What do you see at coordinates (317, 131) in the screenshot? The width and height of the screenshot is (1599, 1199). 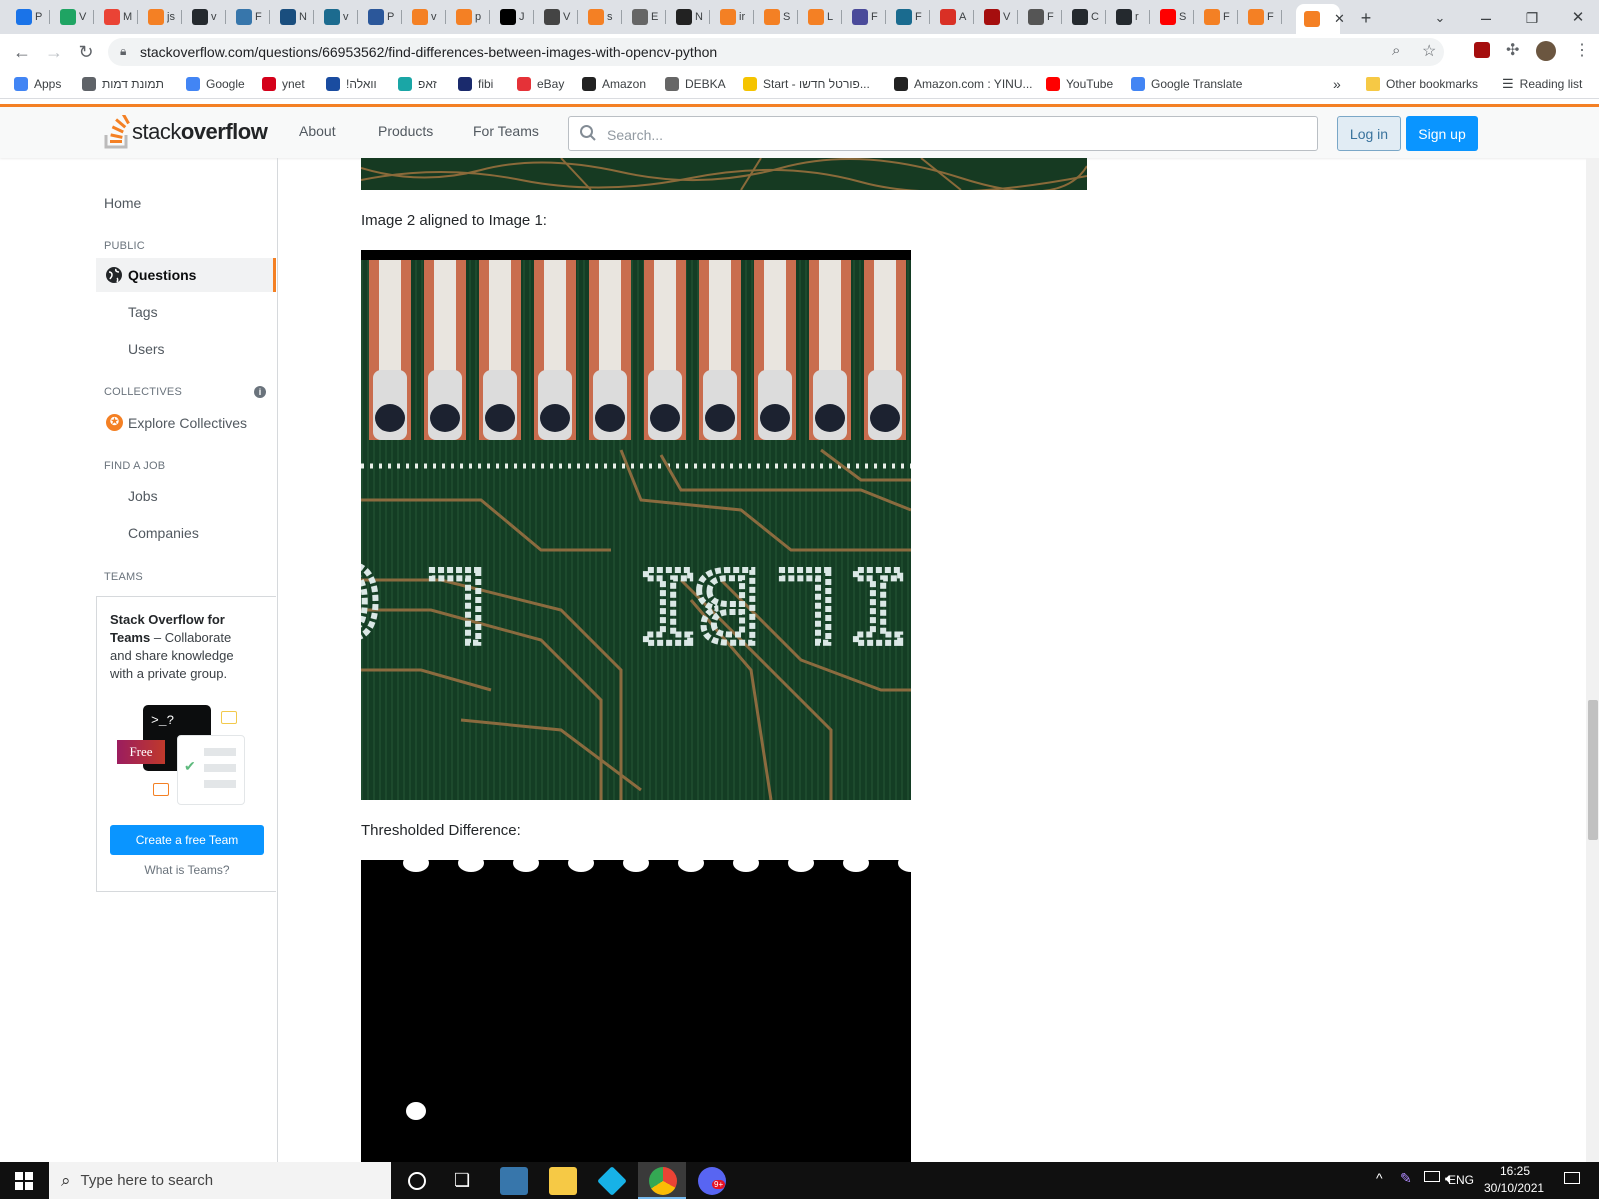 I see `nav-about: About` at bounding box center [317, 131].